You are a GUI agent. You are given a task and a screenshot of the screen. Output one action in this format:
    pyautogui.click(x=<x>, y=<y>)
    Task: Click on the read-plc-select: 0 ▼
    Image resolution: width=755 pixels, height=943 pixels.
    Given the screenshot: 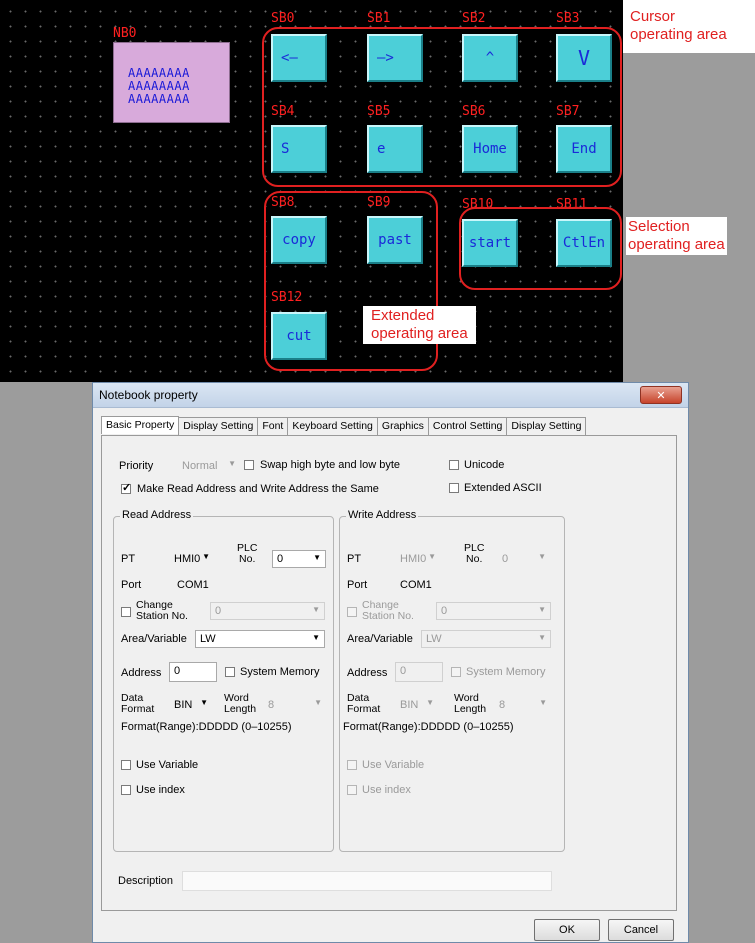 What is the action you would take?
    pyautogui.click(x=299, y=559)
    